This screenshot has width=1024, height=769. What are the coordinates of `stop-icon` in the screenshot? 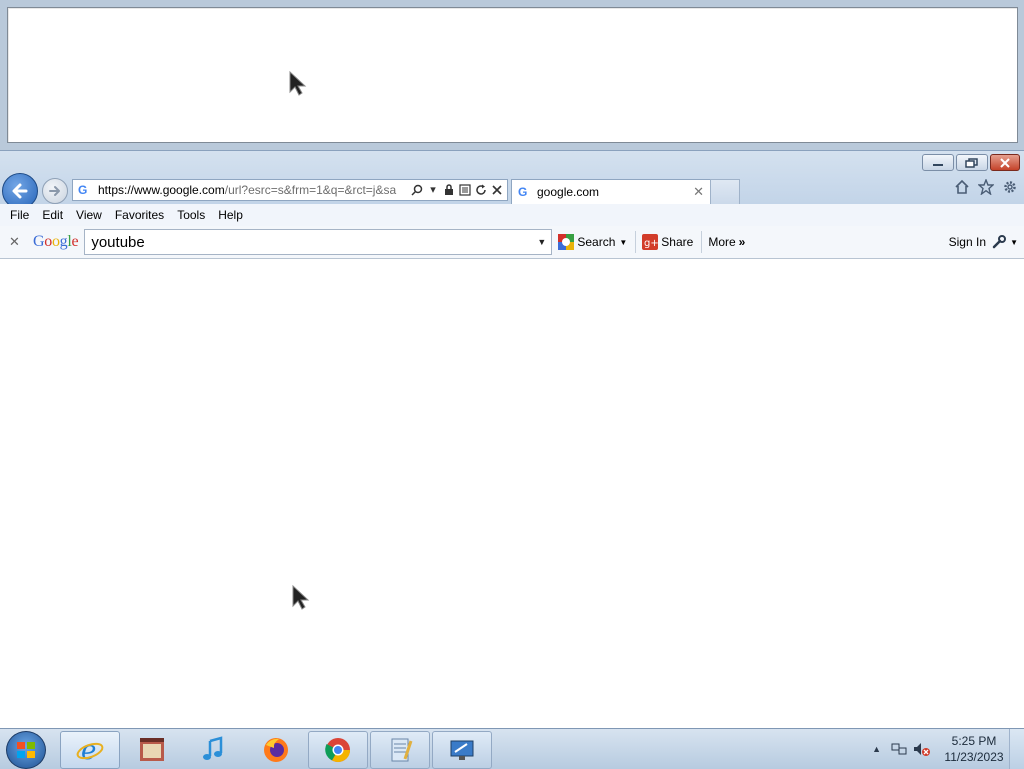 It's located at (497, 190).